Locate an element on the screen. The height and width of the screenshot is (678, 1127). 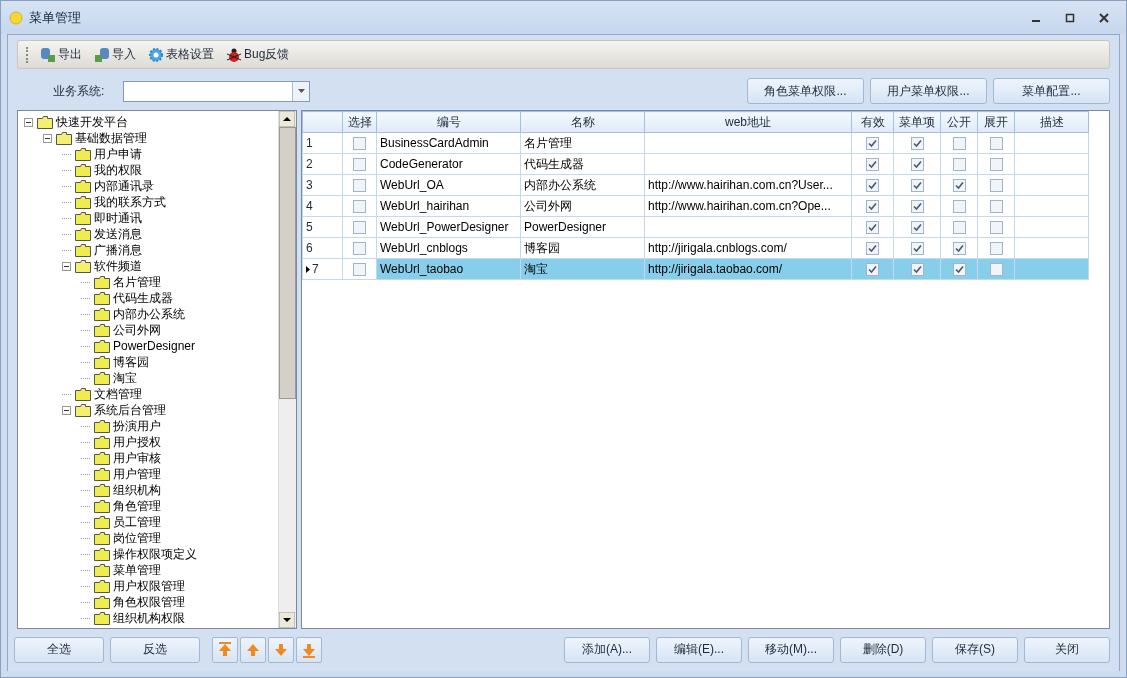
column-header: 描述 is located at coordinates (1051, 122).